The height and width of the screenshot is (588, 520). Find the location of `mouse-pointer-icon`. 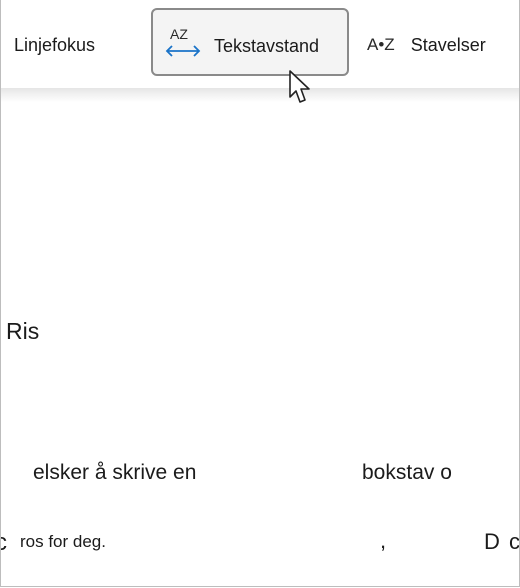

mouse-pointer-icon is located at coordinates (299, 86).